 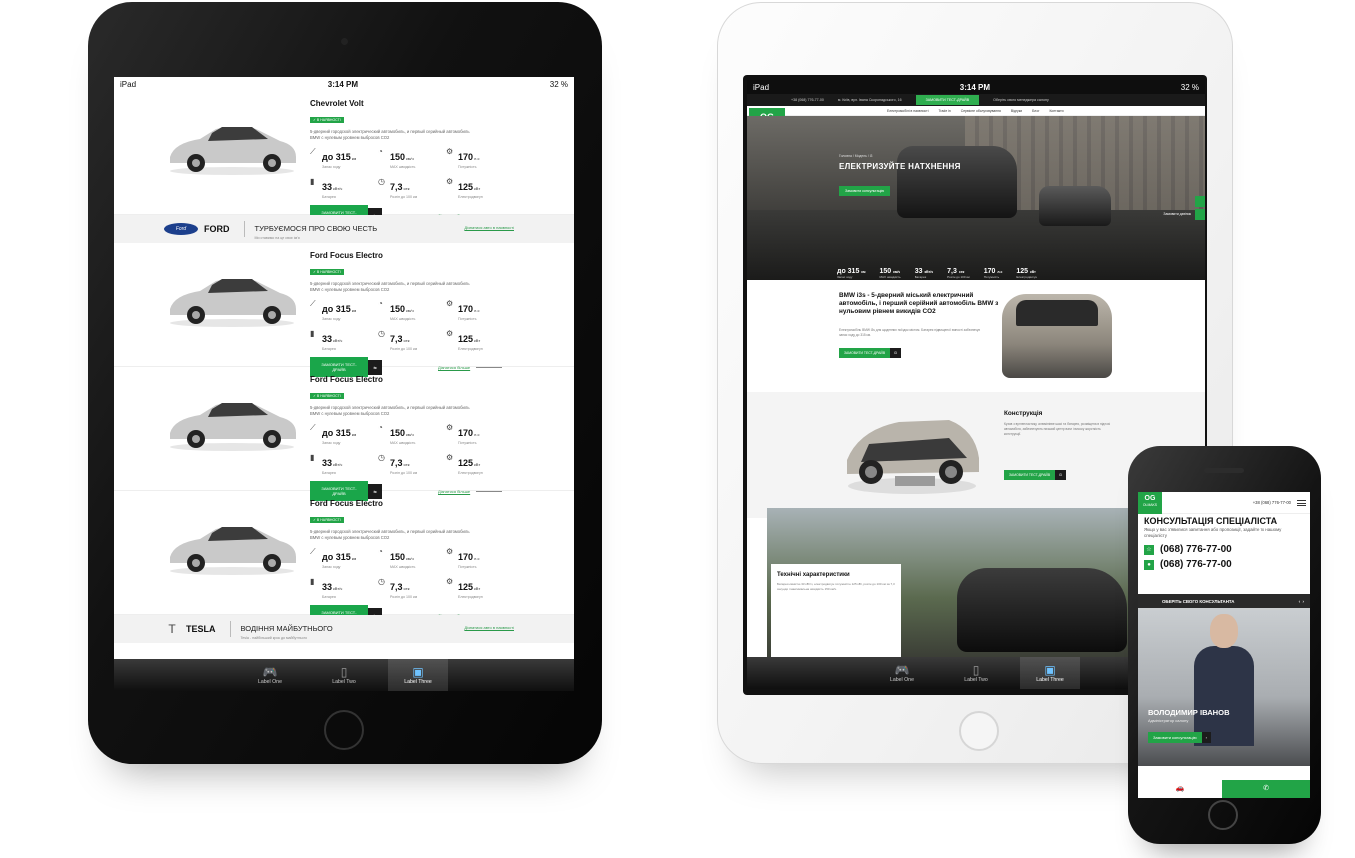 I want to click on phone-row: ☆ (068) 776-77-00, so click(x=1224, y=549).